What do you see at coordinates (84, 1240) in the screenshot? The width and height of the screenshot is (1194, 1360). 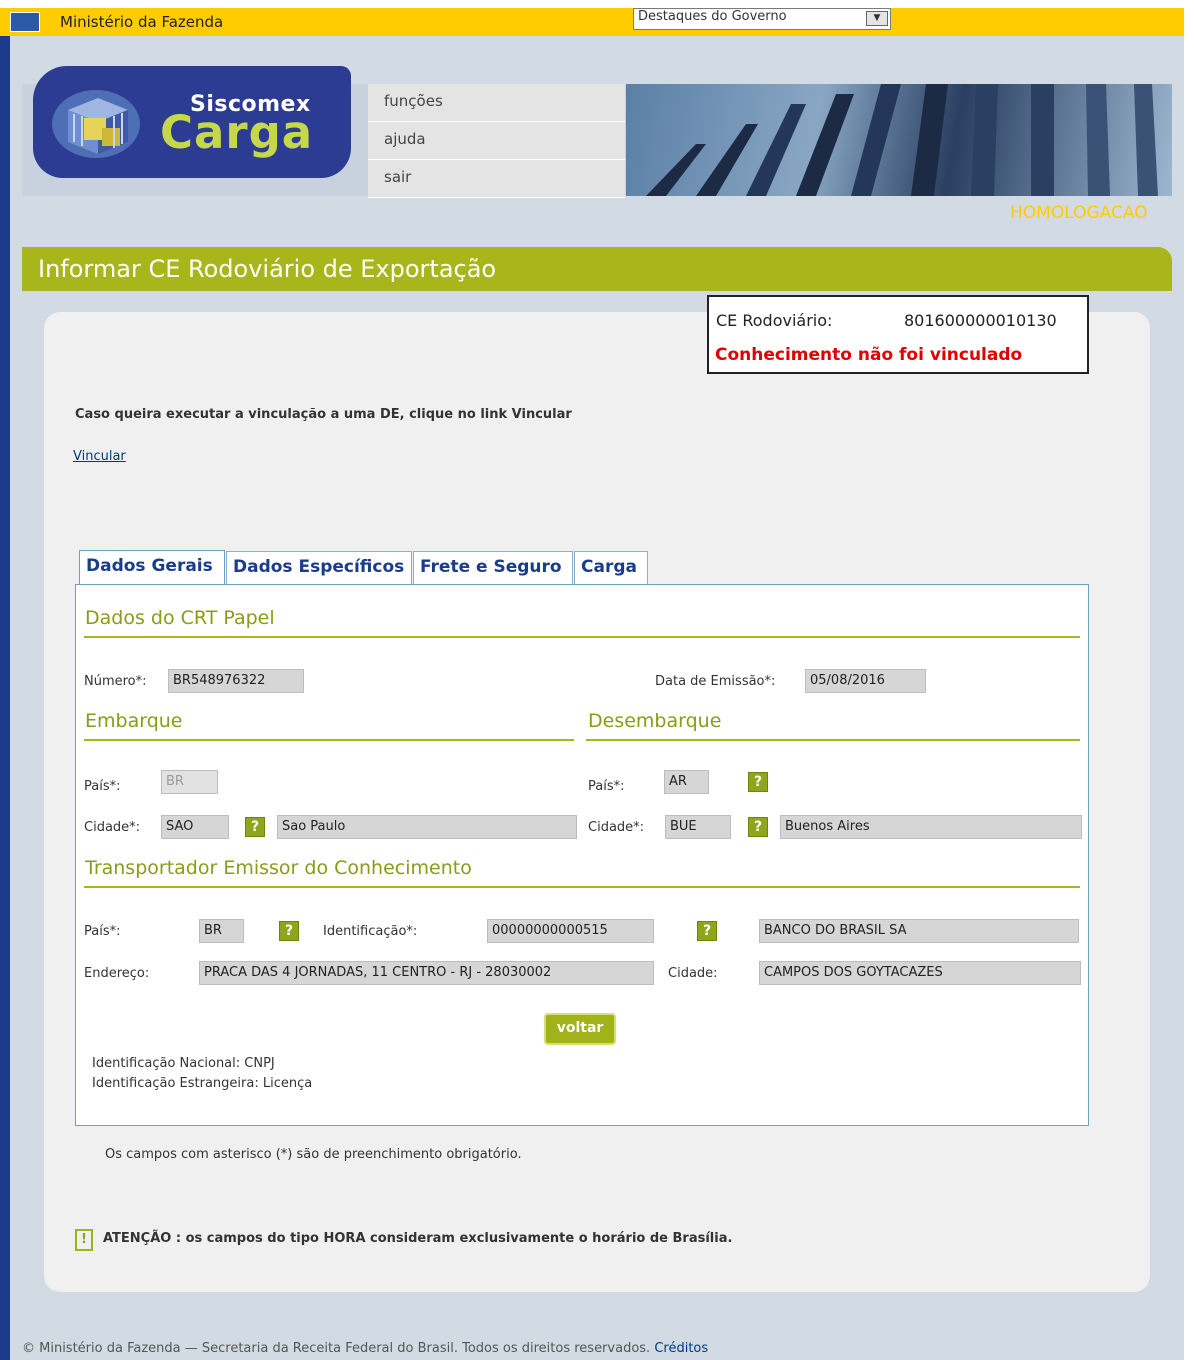 I see `warning-icon: !` at bounding box center [84, 1240].